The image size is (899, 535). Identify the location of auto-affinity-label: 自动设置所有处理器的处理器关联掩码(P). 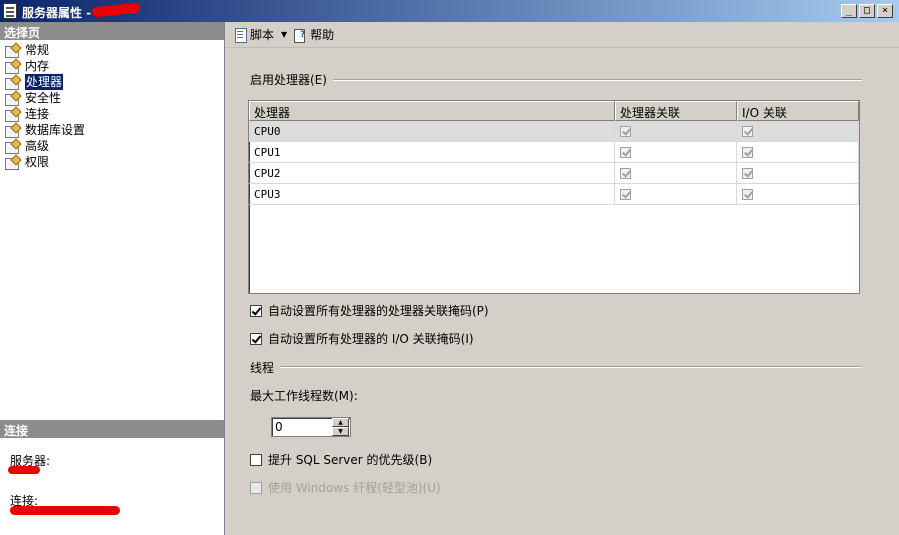
(378, 311).